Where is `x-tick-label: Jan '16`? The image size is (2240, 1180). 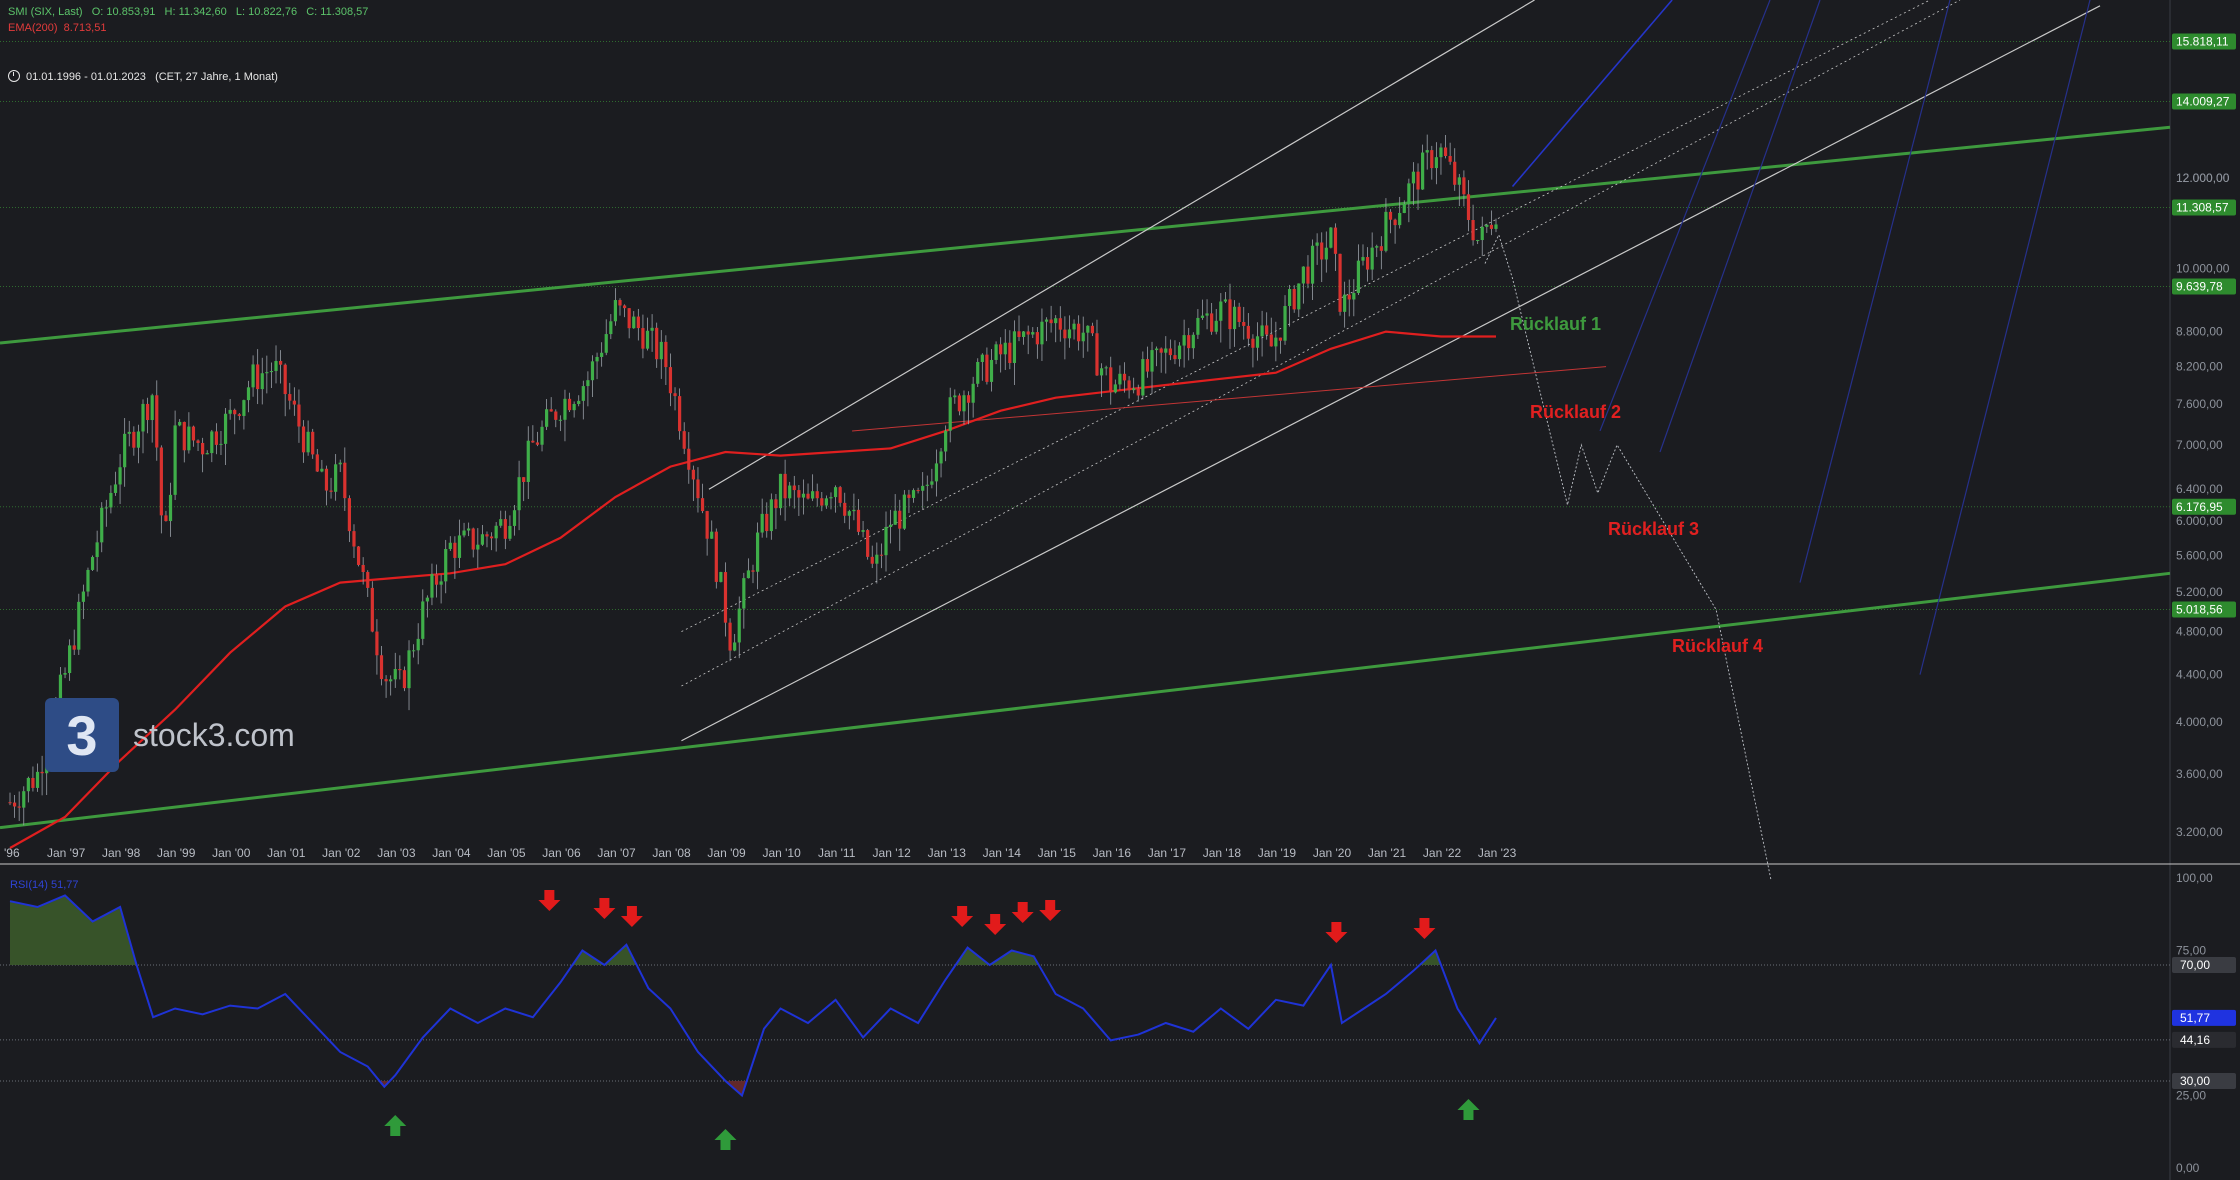
x-tick-label: Jan '16 is located at coordinates (1112, 853).